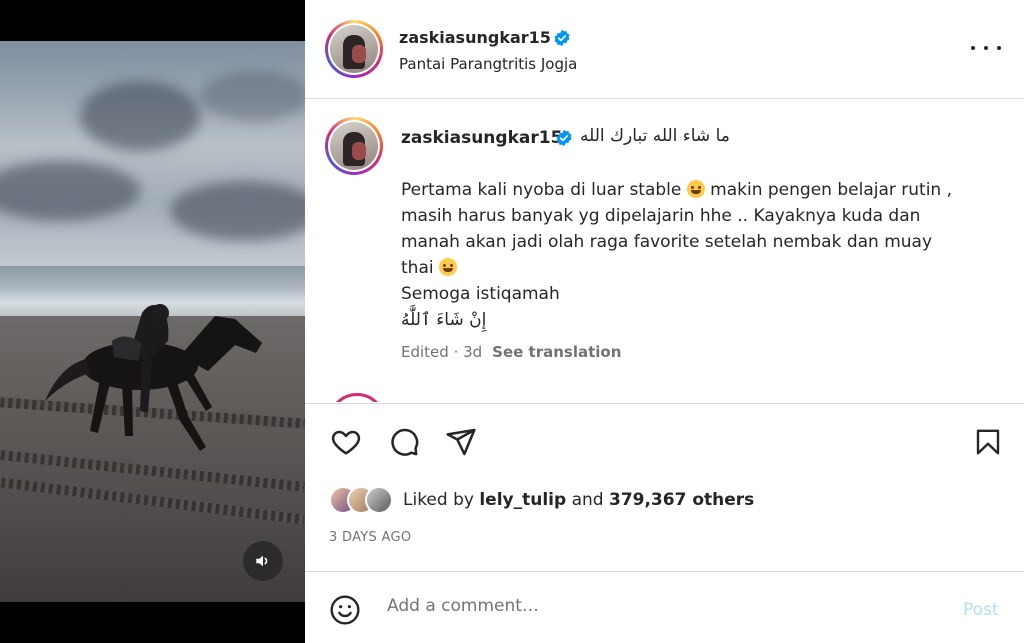  I want to click on likes-prefix: Liked by, so click(438, 500).